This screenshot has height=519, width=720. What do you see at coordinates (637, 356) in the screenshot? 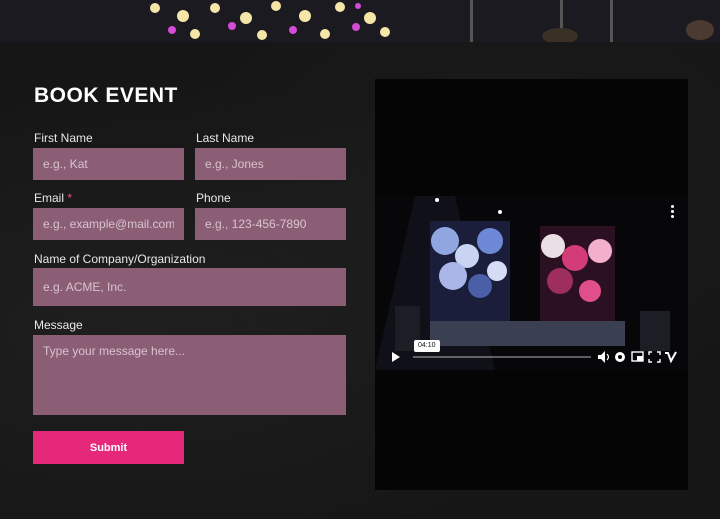
I see `pip-icon` at bounding box center [637, 356].